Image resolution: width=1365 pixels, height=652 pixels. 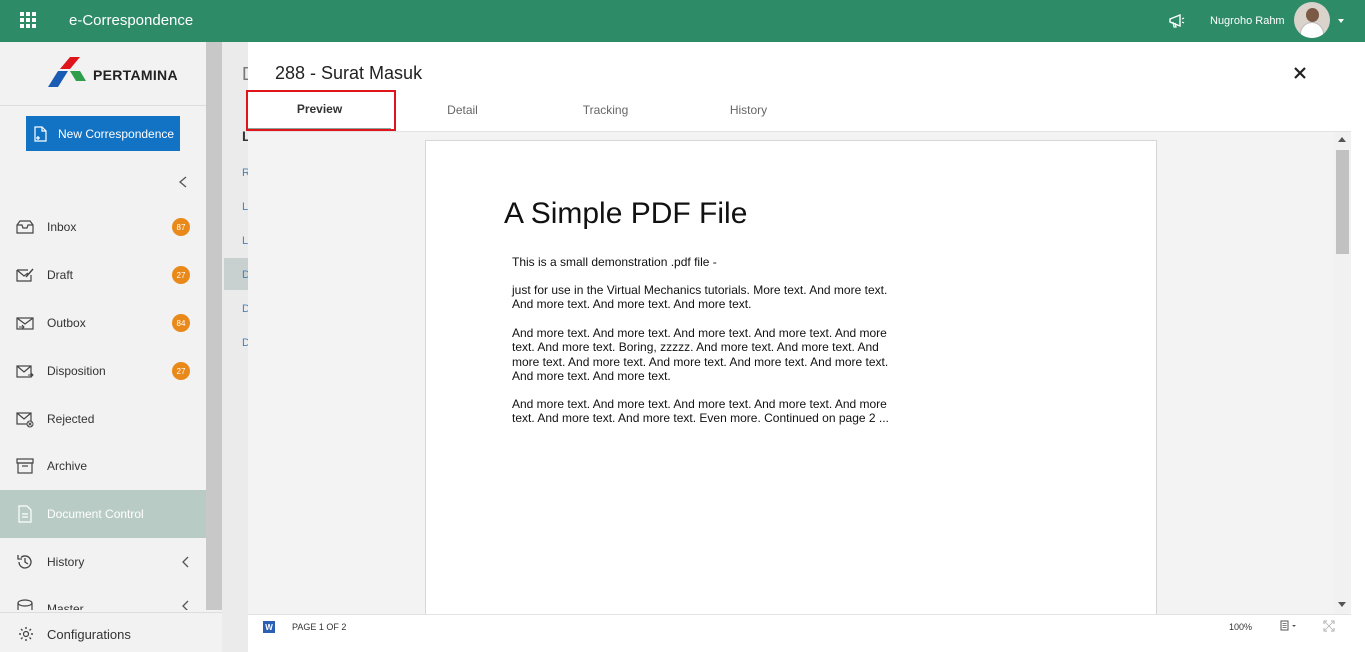 I want to click on scroll-thumb, so click(x=1342, y=202).